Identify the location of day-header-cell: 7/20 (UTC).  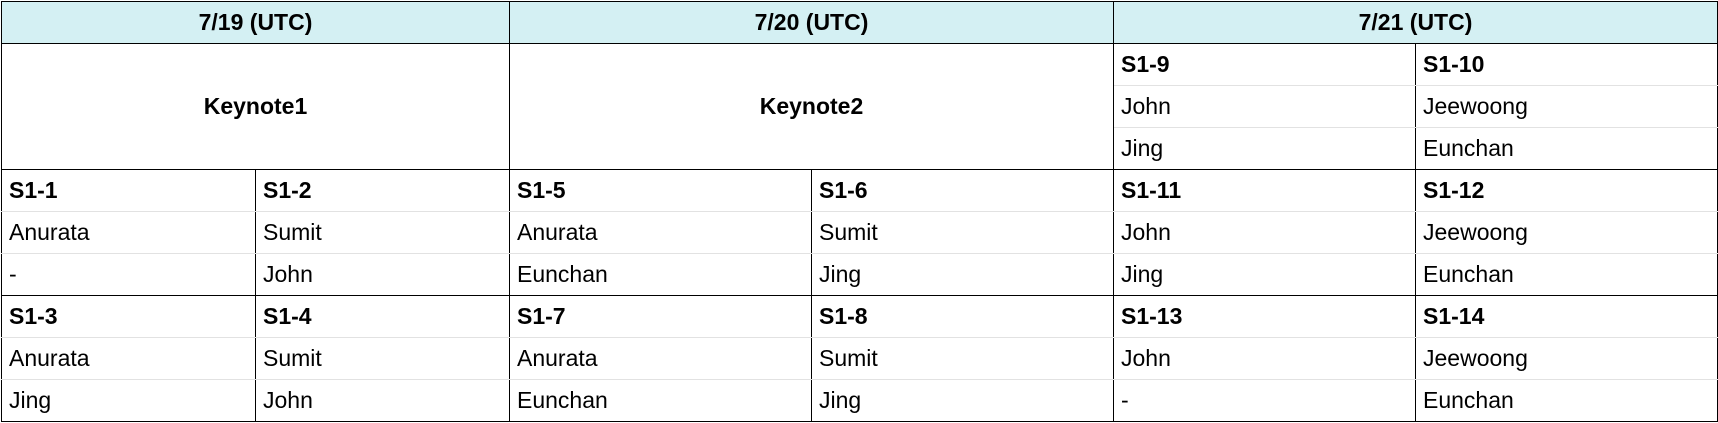
(811, 22).